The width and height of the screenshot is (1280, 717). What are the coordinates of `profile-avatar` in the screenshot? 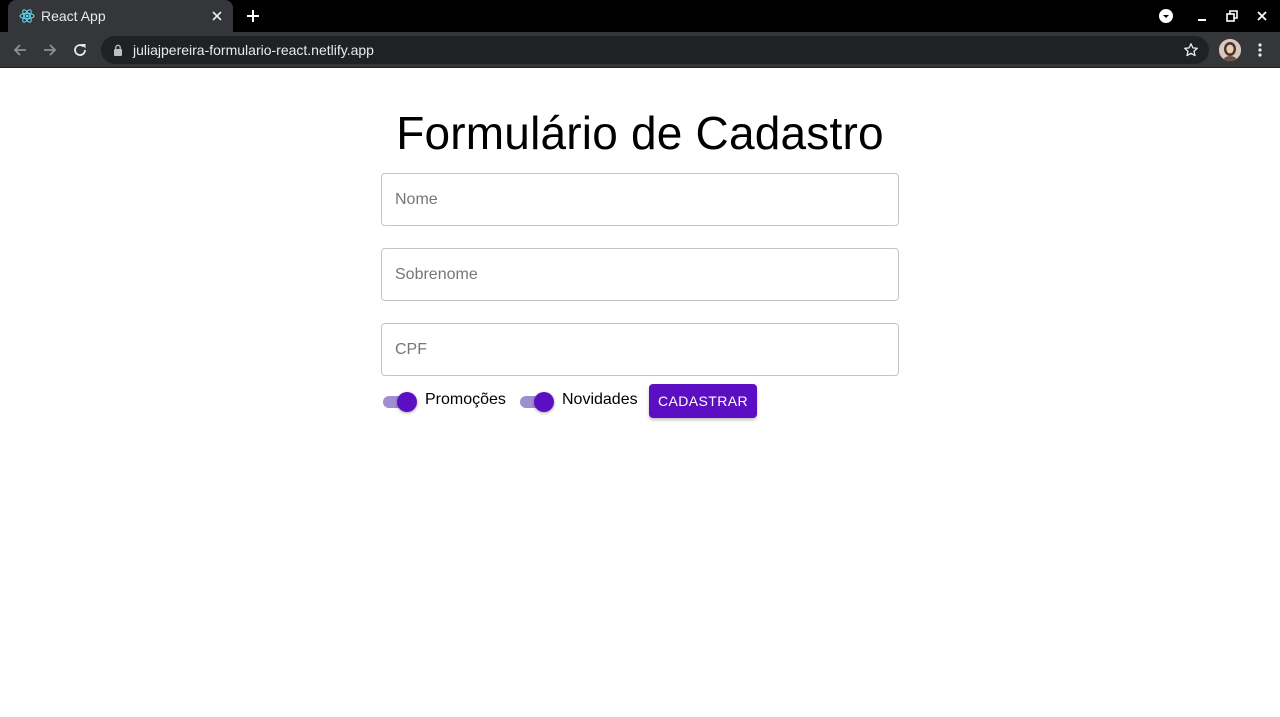 It's located at (1230, 50).